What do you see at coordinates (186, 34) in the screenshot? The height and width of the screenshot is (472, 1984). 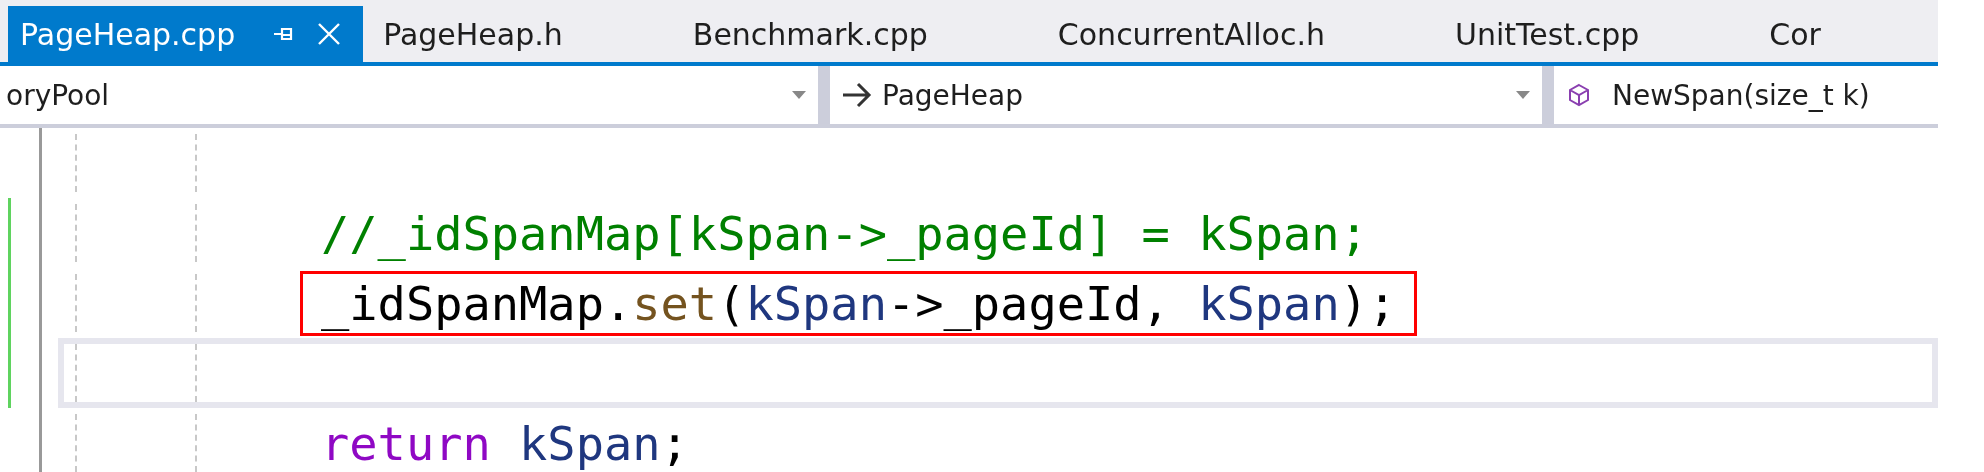 I see `file-tab: PageHeap.cpp` at bounding box center [186, 34].